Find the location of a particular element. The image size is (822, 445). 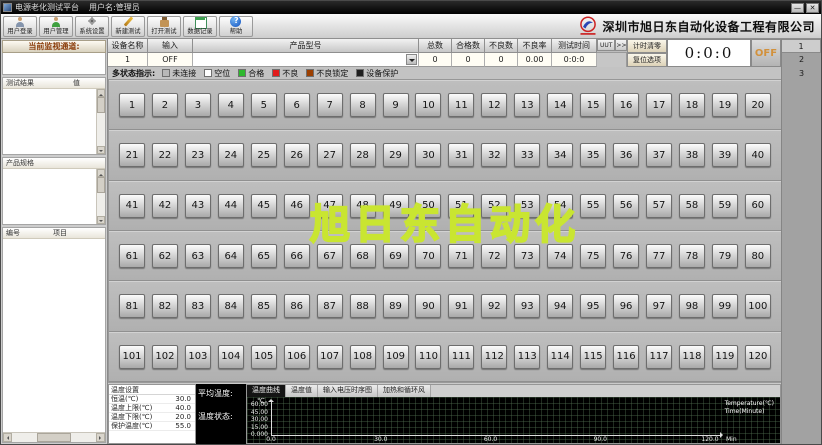

channel-button-45: 45 is located at coordinates (263, 205).